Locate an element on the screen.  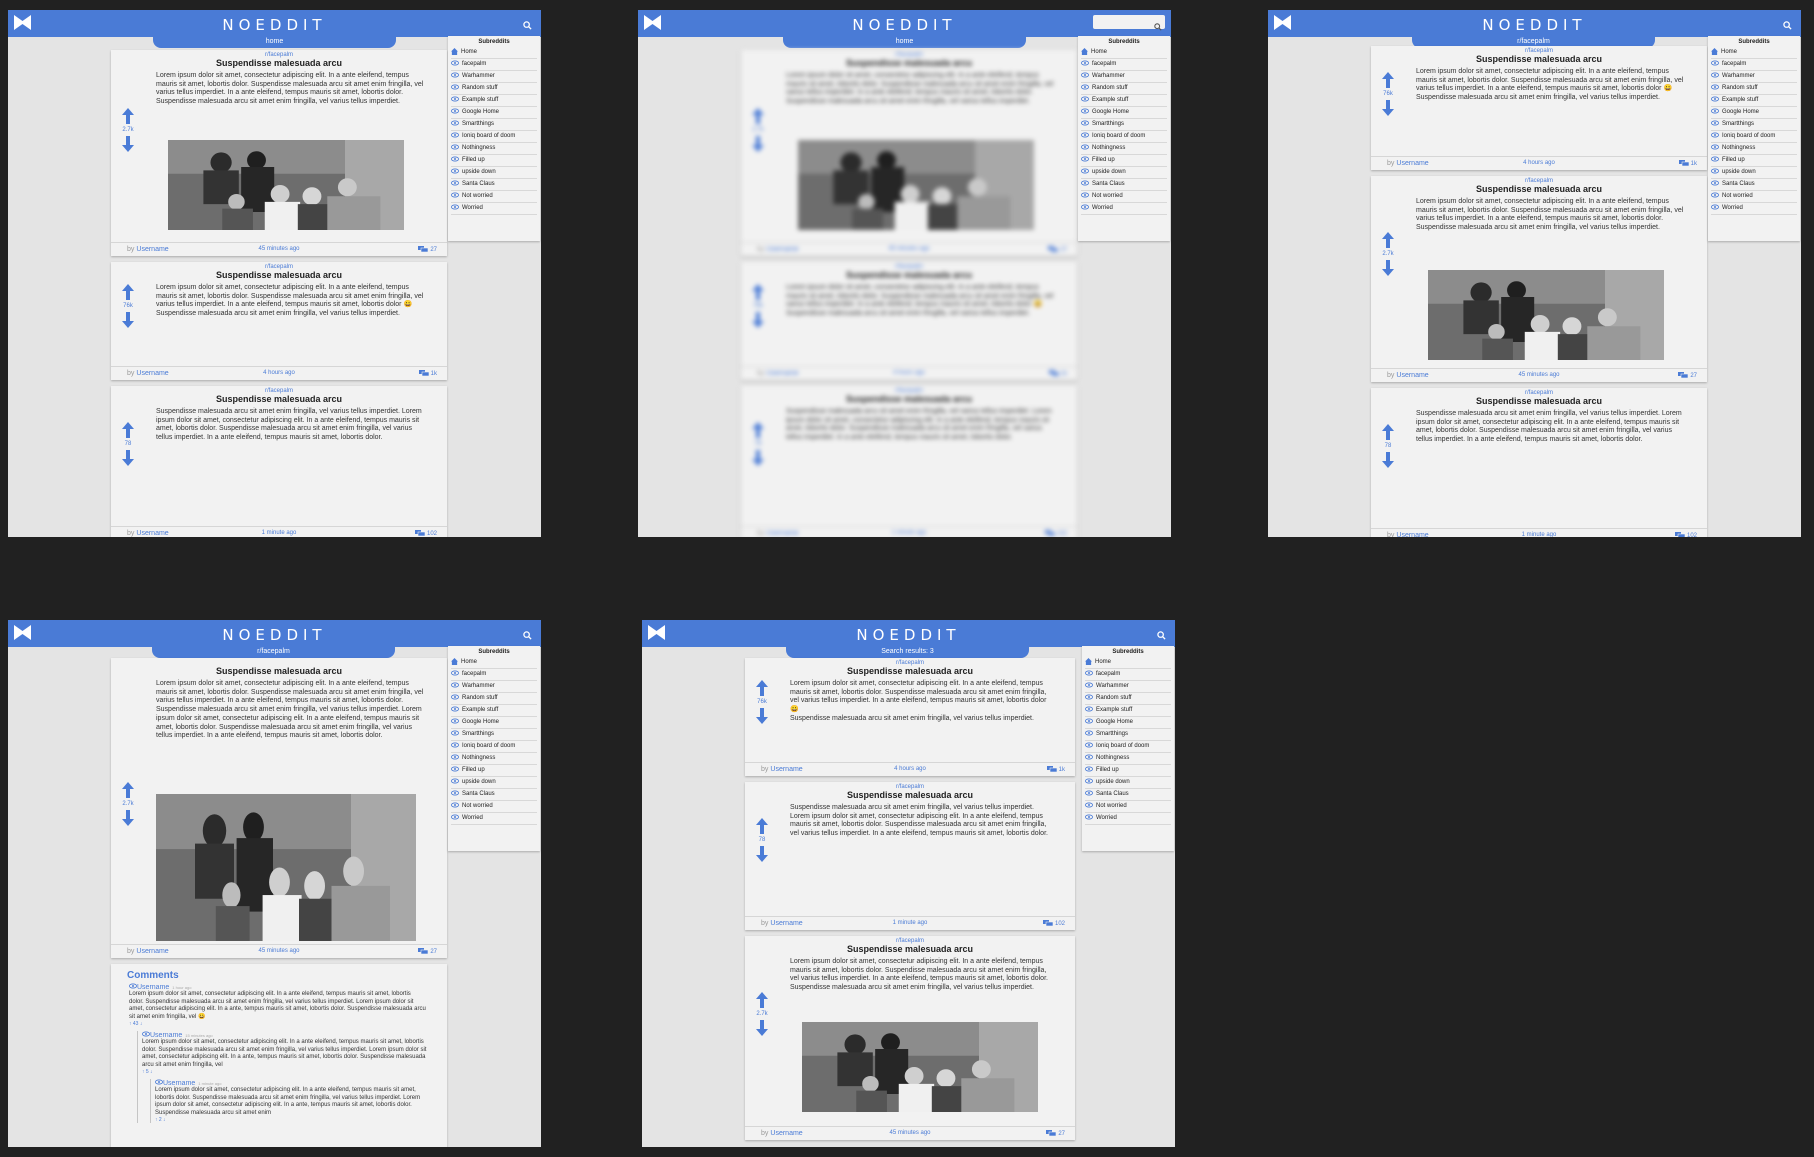
comment-count: 102 is located at coordinates (1053, 923).